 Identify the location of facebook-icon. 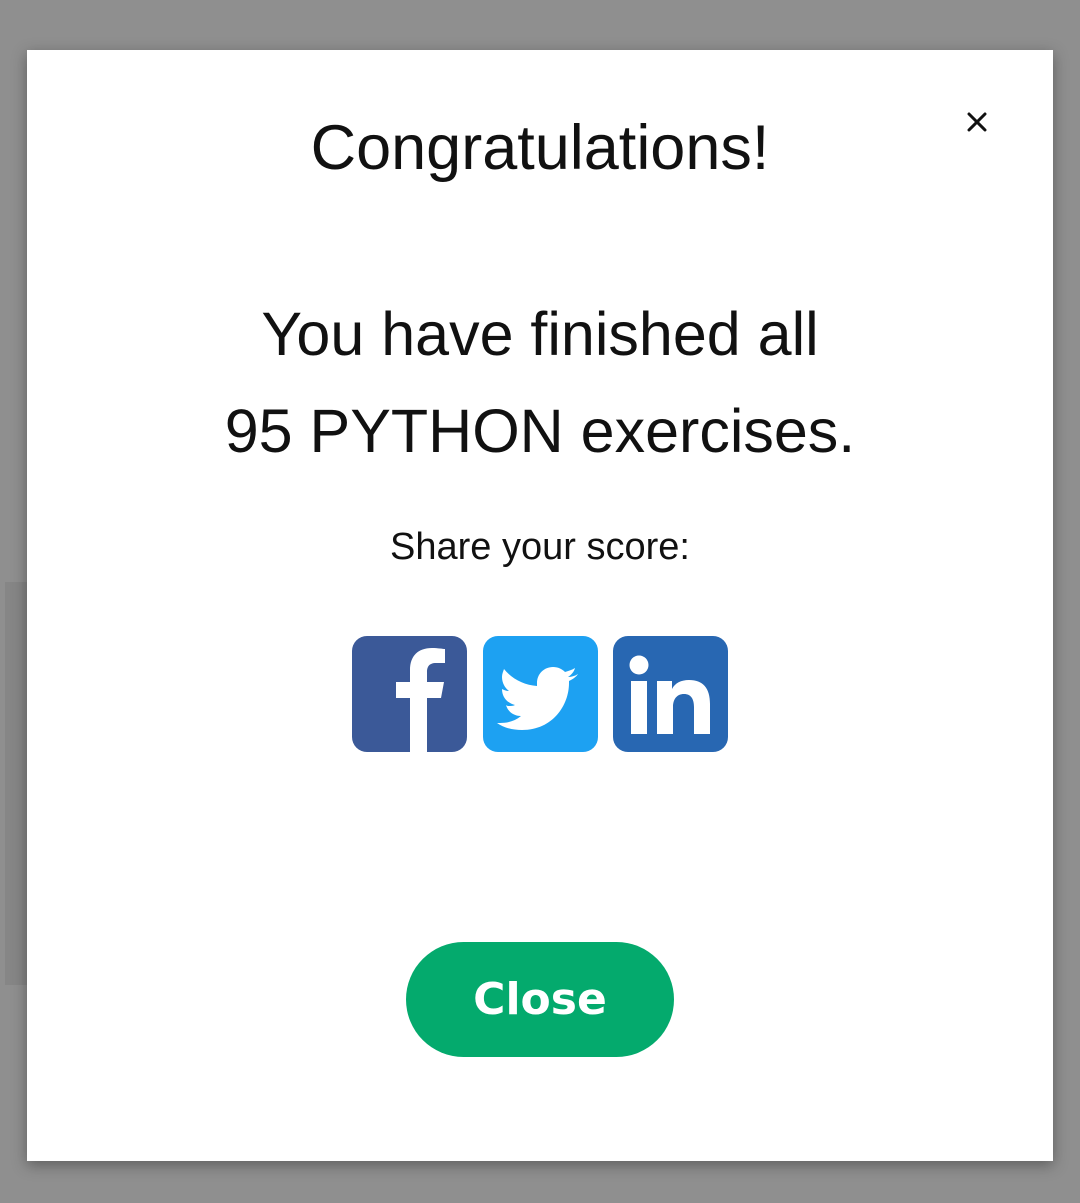
(420, 700).